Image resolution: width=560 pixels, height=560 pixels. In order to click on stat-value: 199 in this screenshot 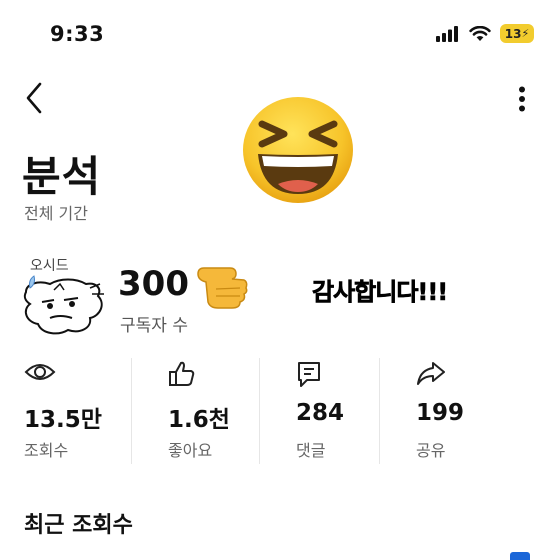, I will do `click(440, 413)`.